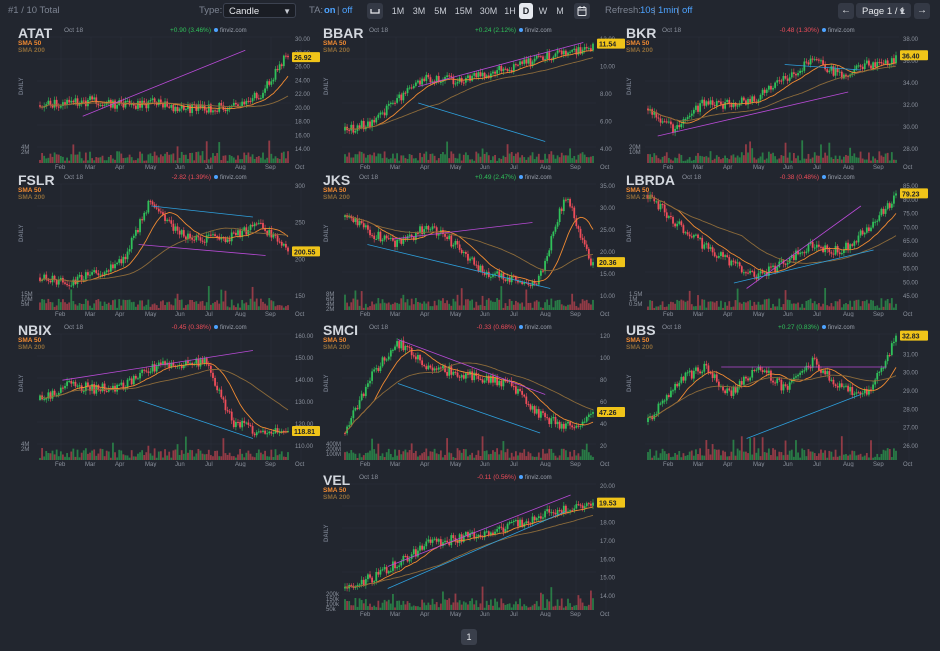 This screenshot has height=651, width=940. Describe the element at coordinates (668, 11) in the screenshot. I see `refresh-1min-link: 1min` at that location.